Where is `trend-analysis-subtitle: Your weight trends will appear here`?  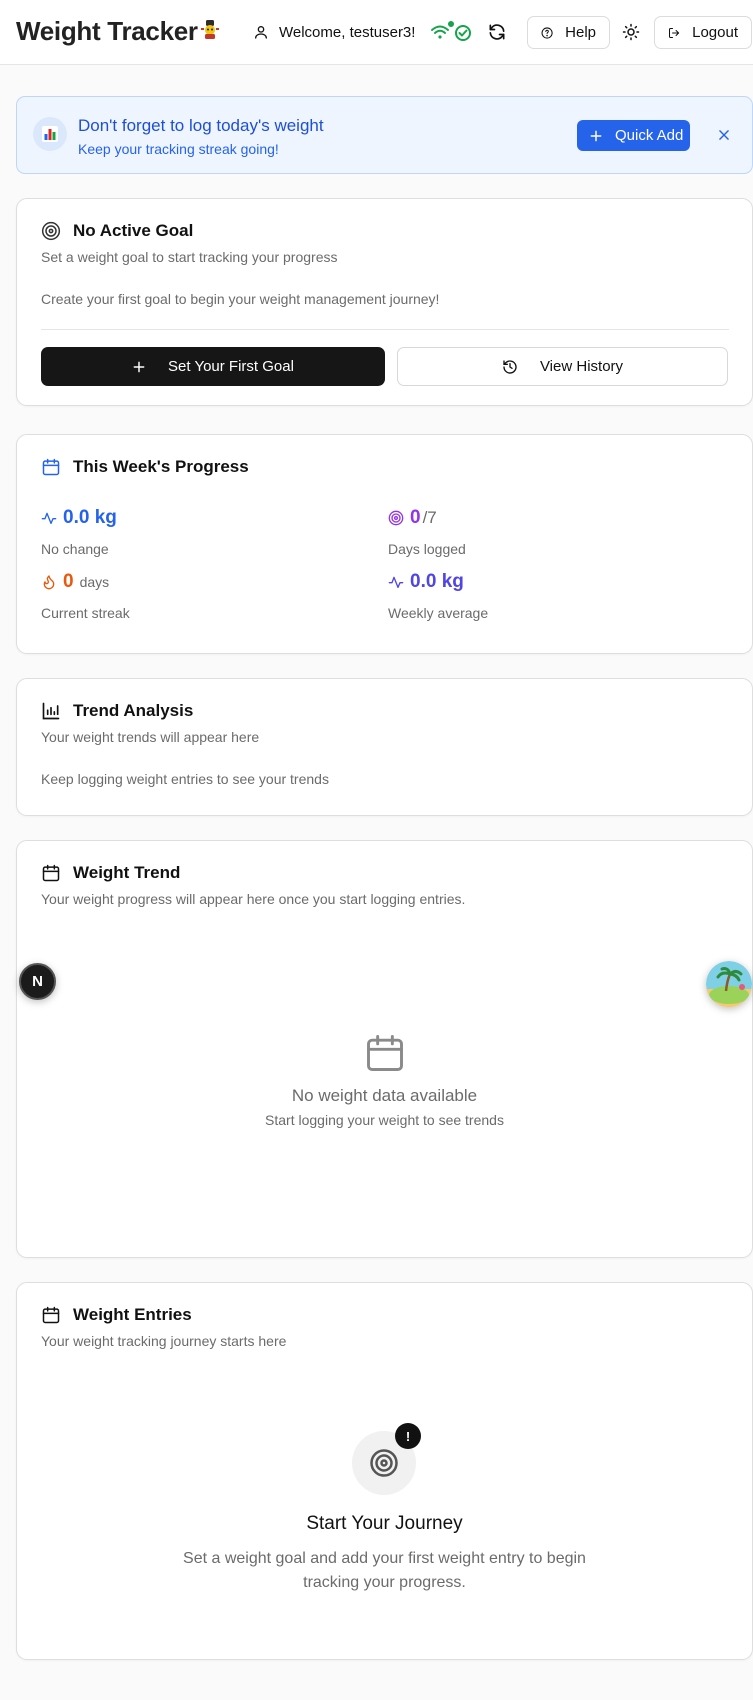
trend-analysis-subtitle: Your weight trends will appear here is located at coordinates (150, 737).